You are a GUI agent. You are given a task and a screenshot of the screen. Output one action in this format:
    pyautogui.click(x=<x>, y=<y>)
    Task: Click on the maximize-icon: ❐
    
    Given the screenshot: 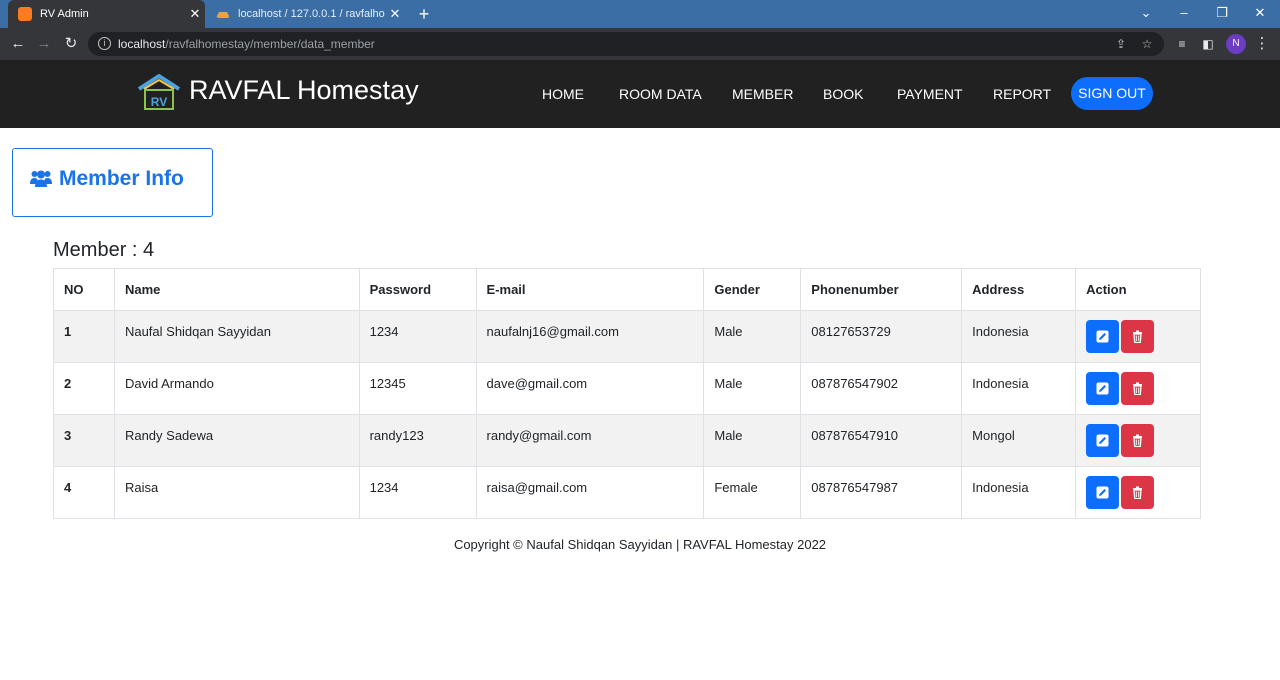 What is the action you would take?
    pyautogui.click(x=1222, y=14)
    